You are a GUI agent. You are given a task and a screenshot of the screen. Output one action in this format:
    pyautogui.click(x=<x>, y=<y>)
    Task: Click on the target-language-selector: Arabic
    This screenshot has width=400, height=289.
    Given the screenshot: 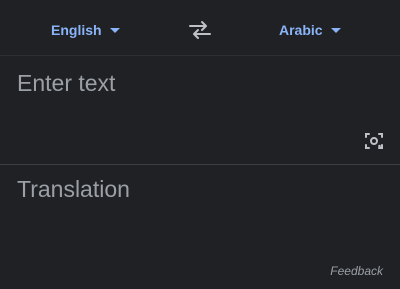 What is the action you would take?
    pyautogui.click(x=310, y=30)
    